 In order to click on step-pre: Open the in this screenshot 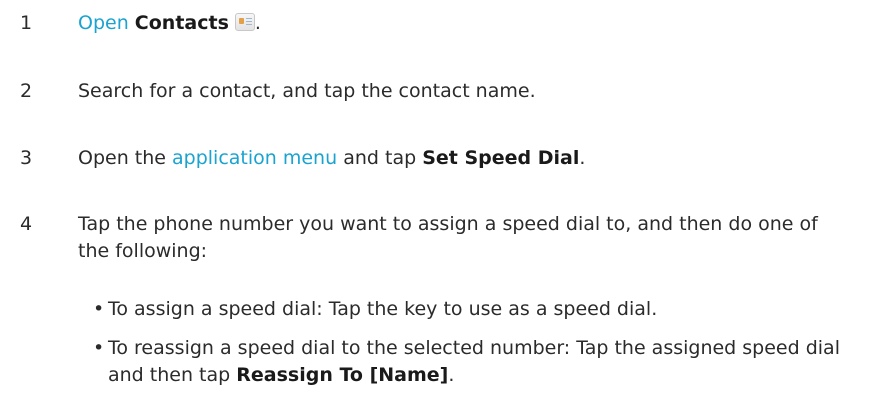, I will do `click(122, 158)`.